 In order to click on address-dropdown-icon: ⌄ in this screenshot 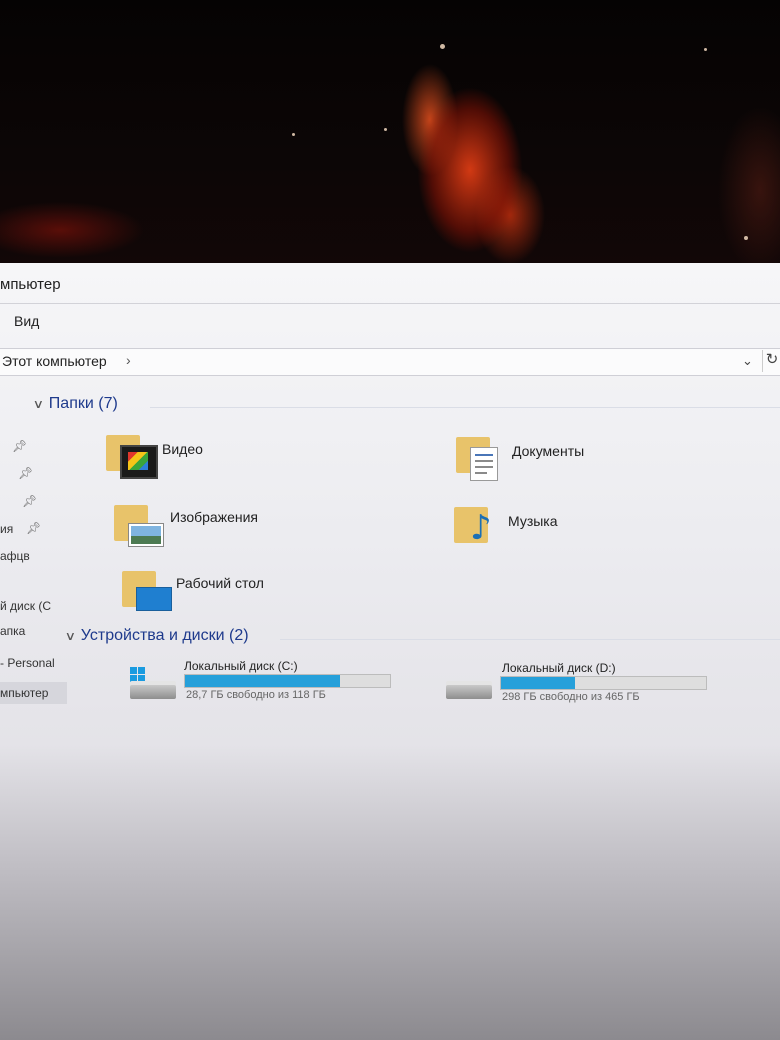, I will do `click(747, 361)`.